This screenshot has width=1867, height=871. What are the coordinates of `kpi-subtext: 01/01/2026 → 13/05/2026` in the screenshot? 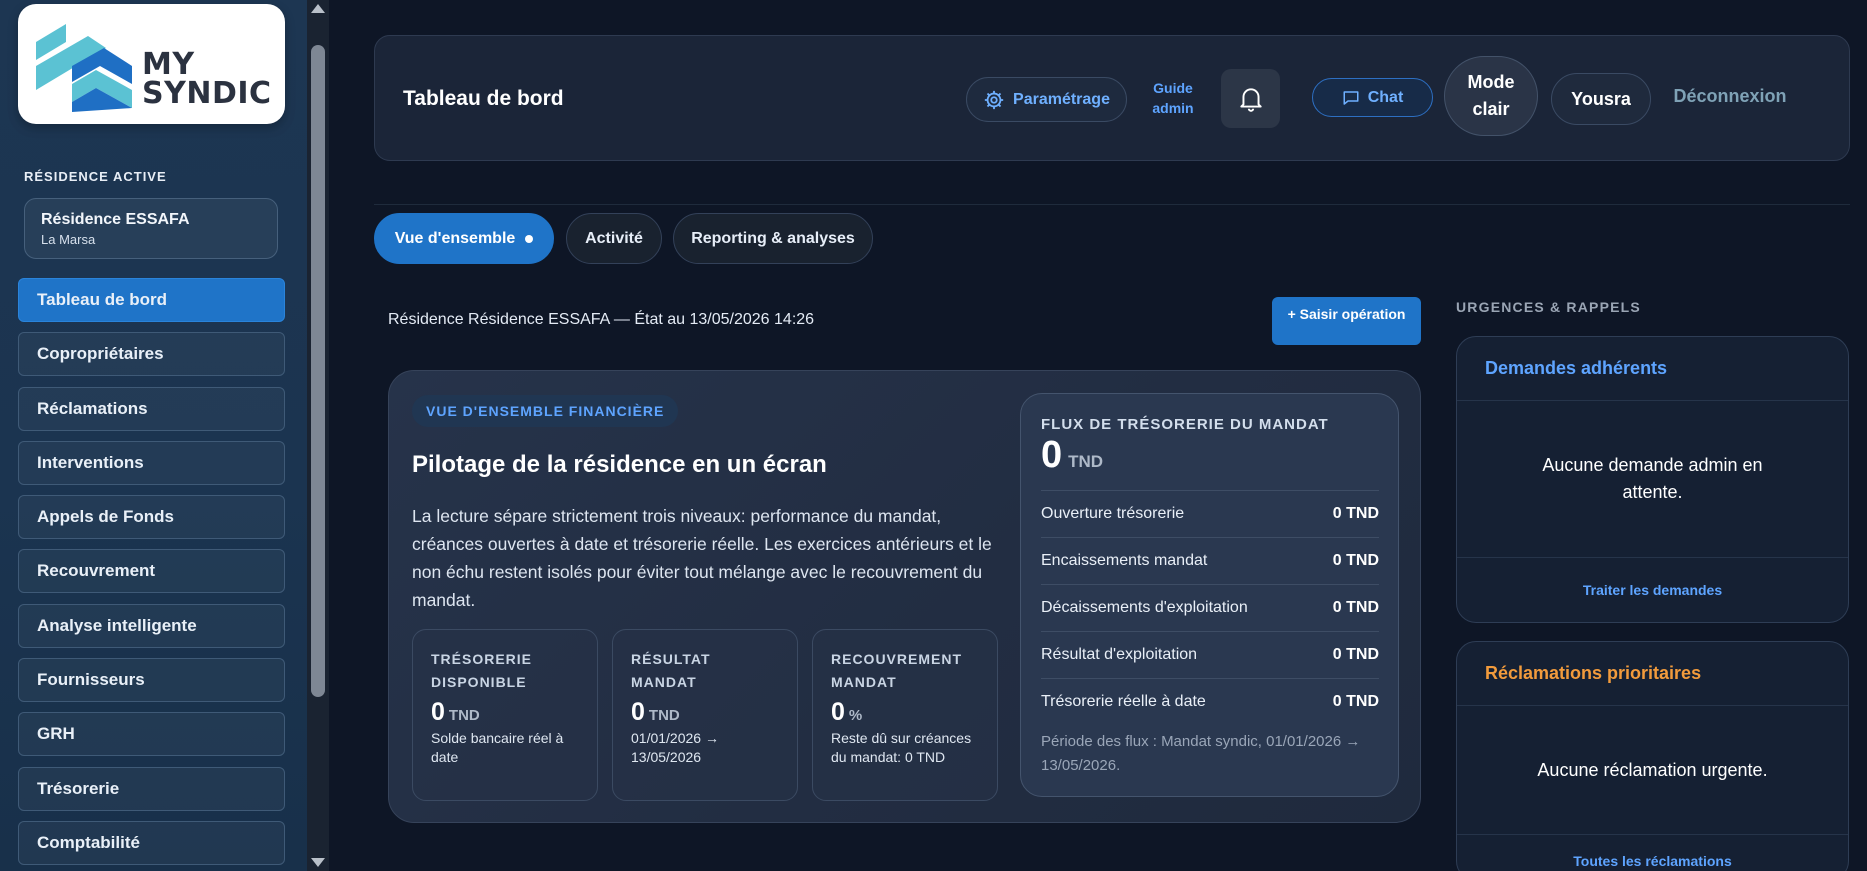 It's located at (675, 747).